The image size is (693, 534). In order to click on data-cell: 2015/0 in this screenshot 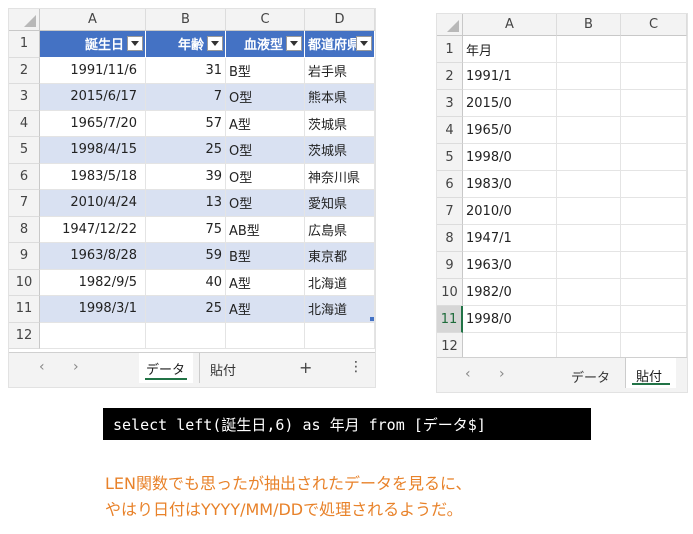, I will do `click(510, 103)`.